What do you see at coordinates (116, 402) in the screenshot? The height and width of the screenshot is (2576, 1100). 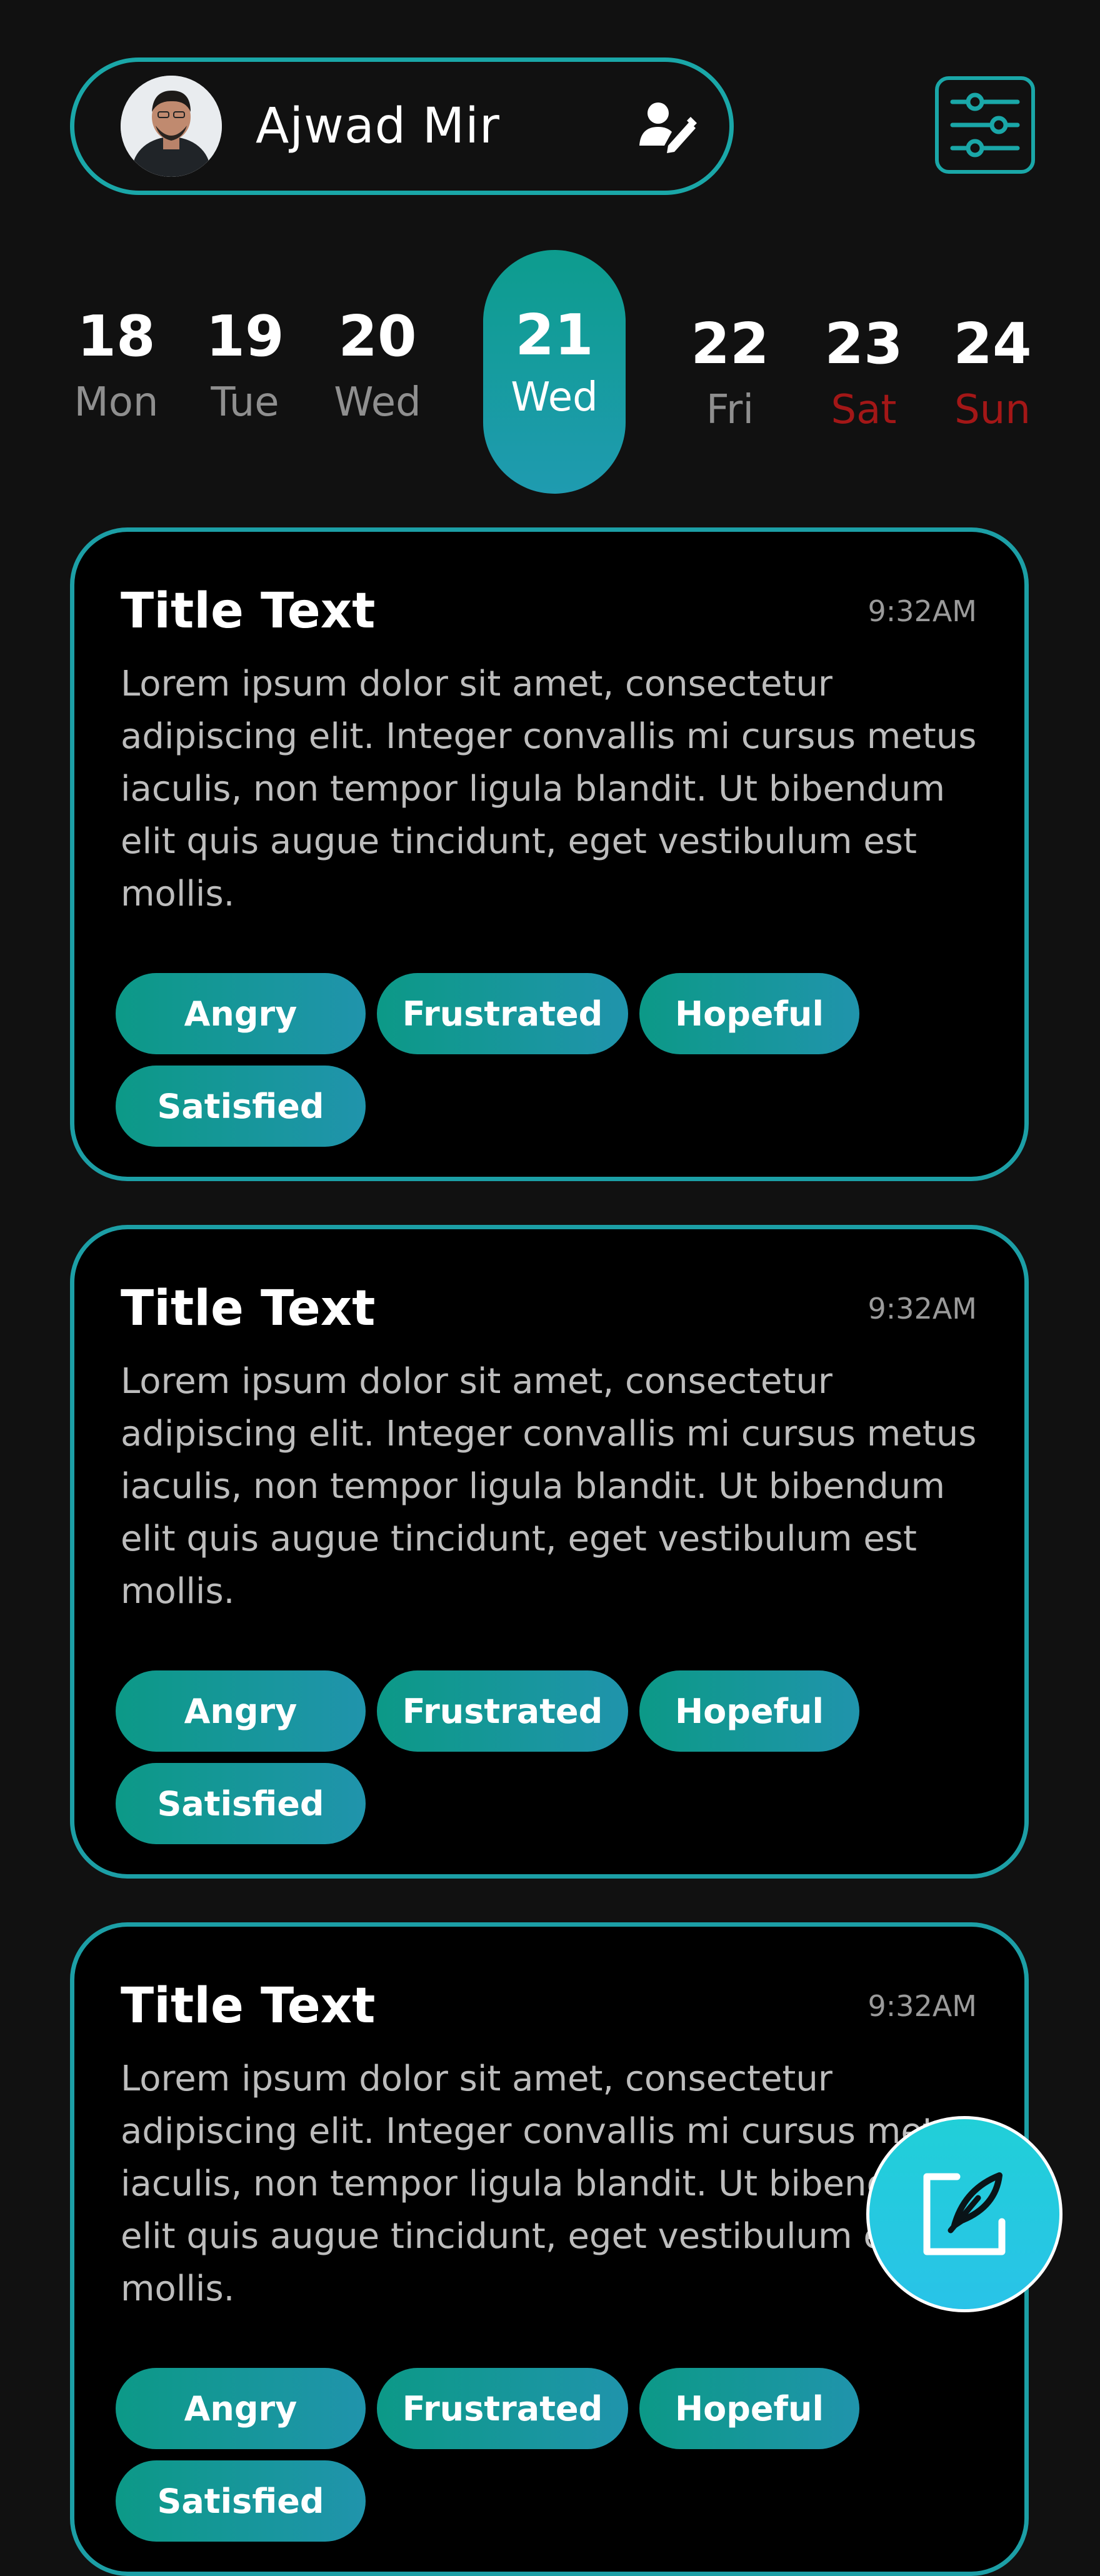 I see `date-weekday: Mon` at bounding box center [116, 402].